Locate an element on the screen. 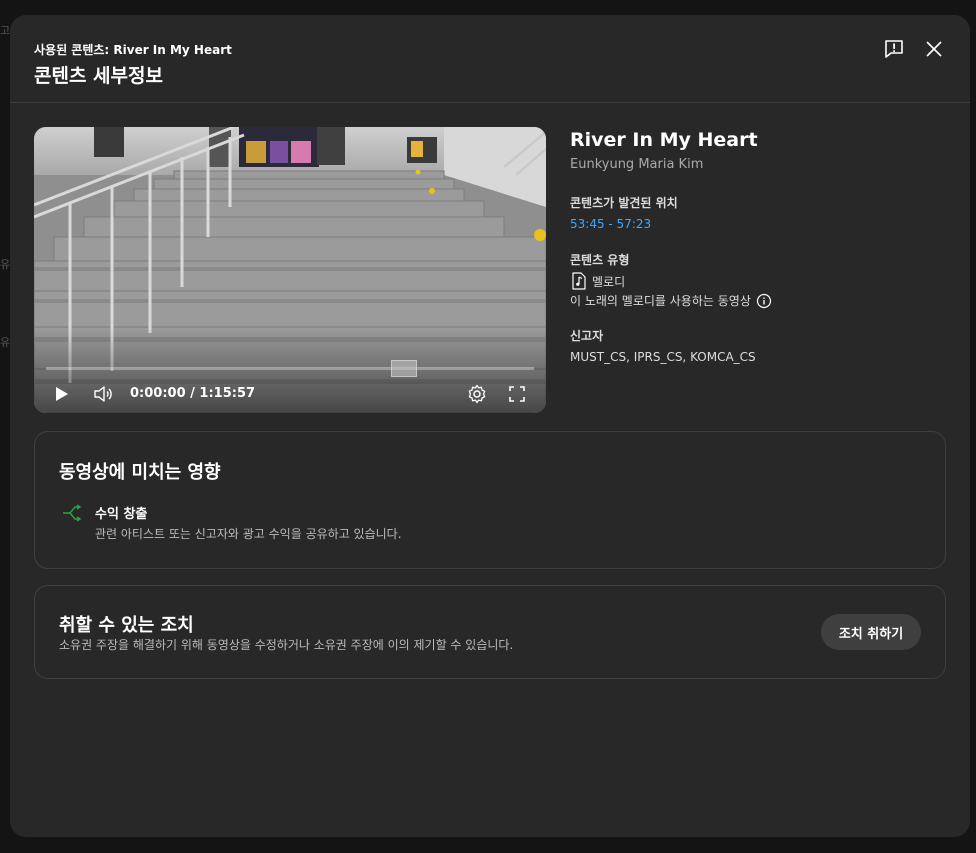  dialog-title: 콘텐츠 세부정보 is located at coordinates (98, 76).